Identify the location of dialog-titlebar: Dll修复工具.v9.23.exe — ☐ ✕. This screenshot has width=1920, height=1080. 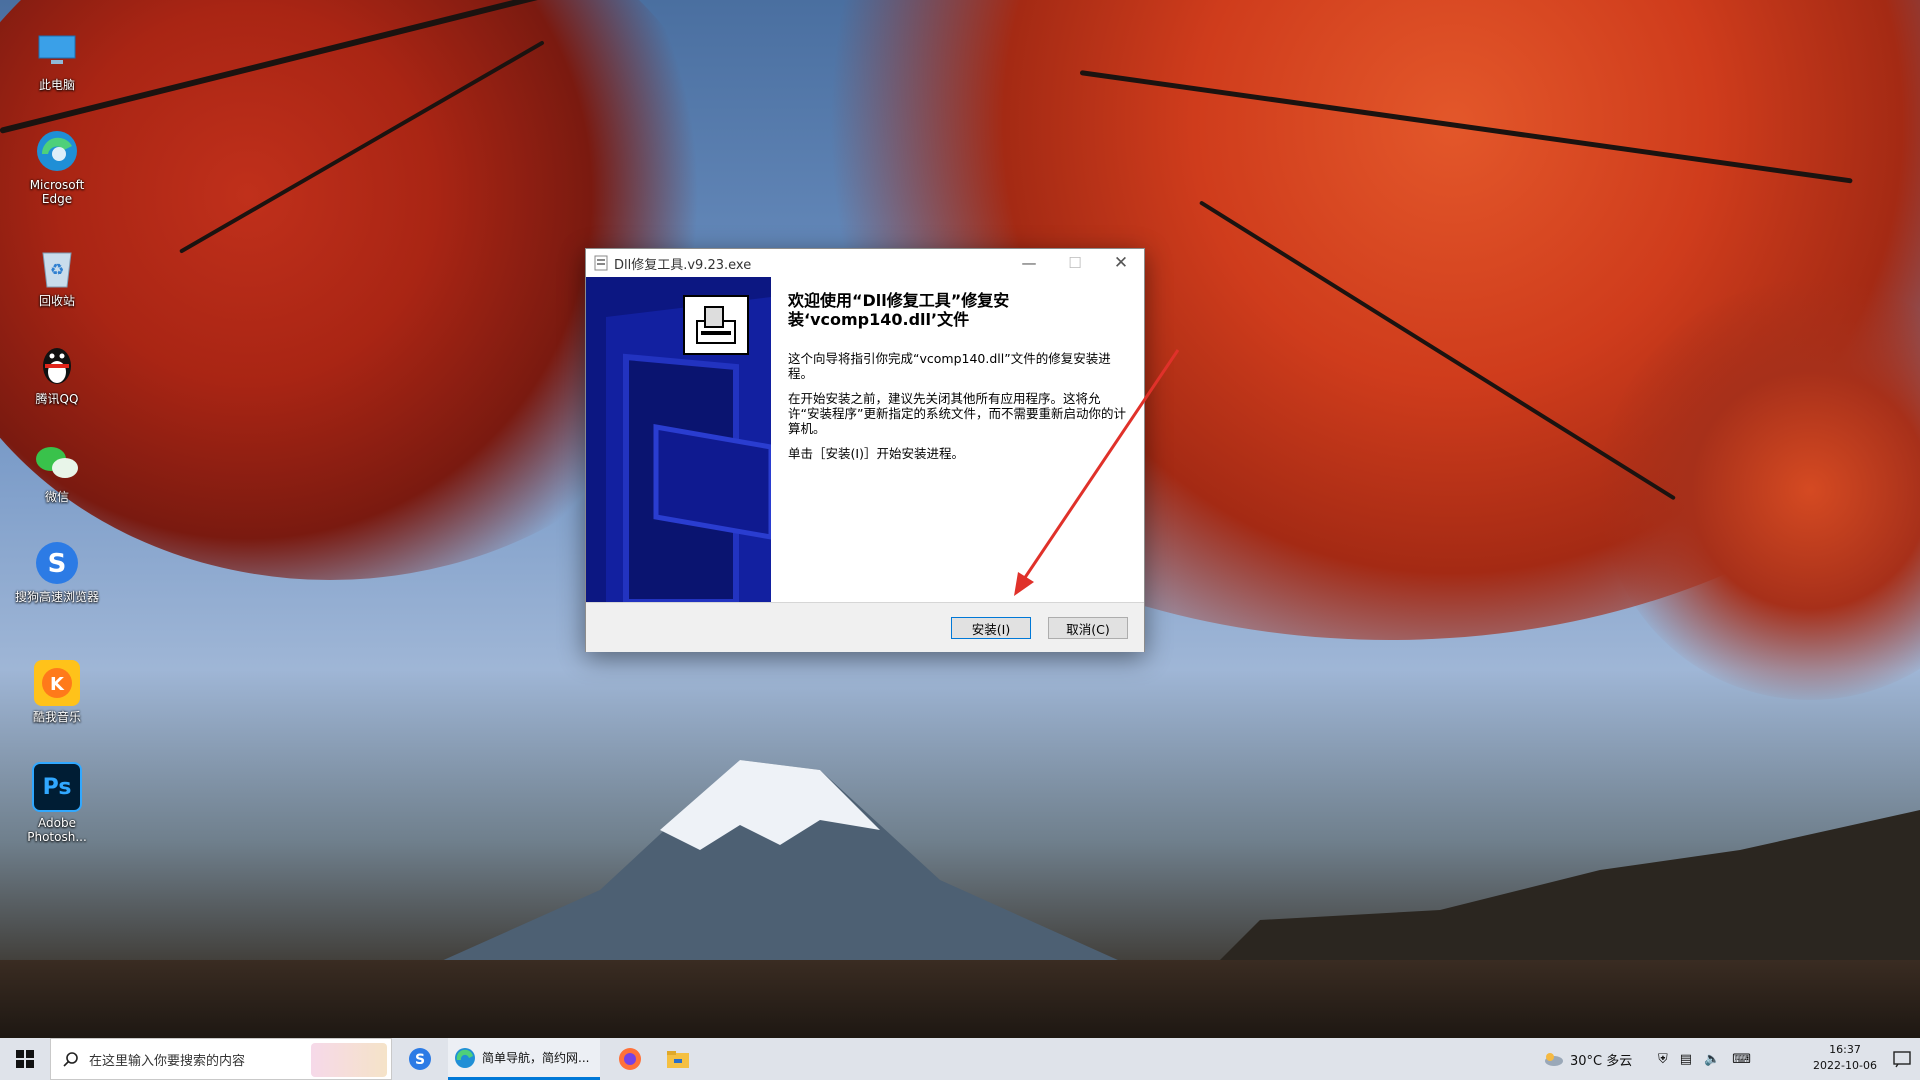
(865, 263).